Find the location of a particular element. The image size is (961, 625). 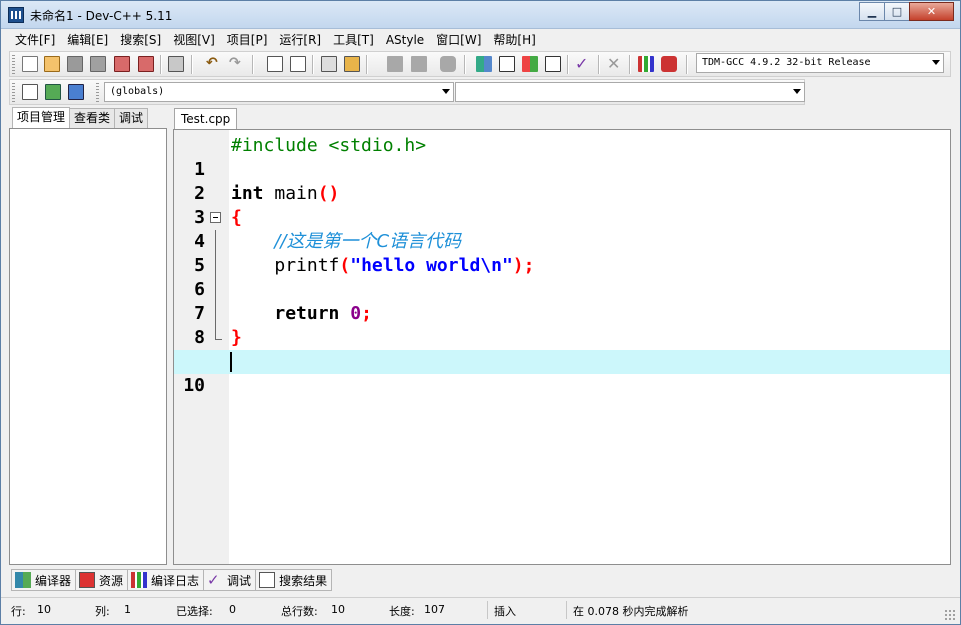

include-directive: #include <stdio.h> is located at coordinates (329, 145).